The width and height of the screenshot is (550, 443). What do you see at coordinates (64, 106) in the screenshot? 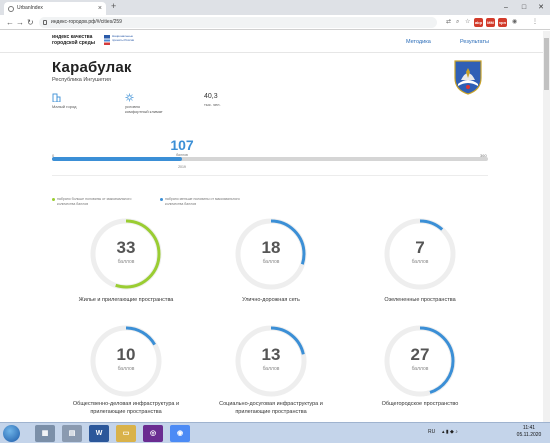
I see `city-size-label: Малый город` at bounding box center [64, 106].